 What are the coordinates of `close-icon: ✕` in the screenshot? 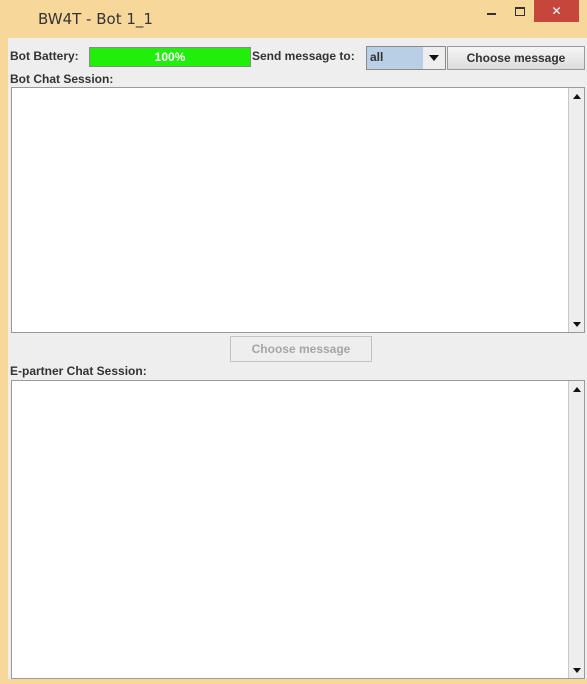 It's located at (556, 11).